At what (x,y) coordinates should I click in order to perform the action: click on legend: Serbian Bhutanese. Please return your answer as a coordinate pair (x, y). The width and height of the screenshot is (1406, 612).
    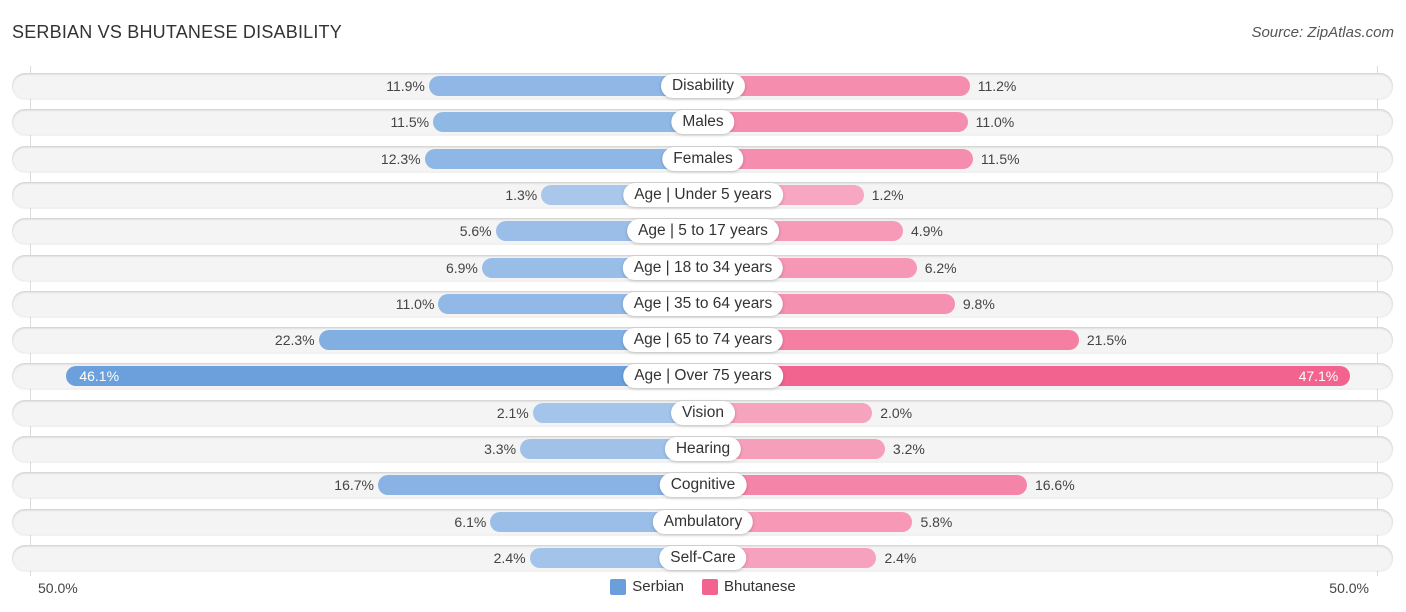
    Looking at the image, I should click on (703, 586).